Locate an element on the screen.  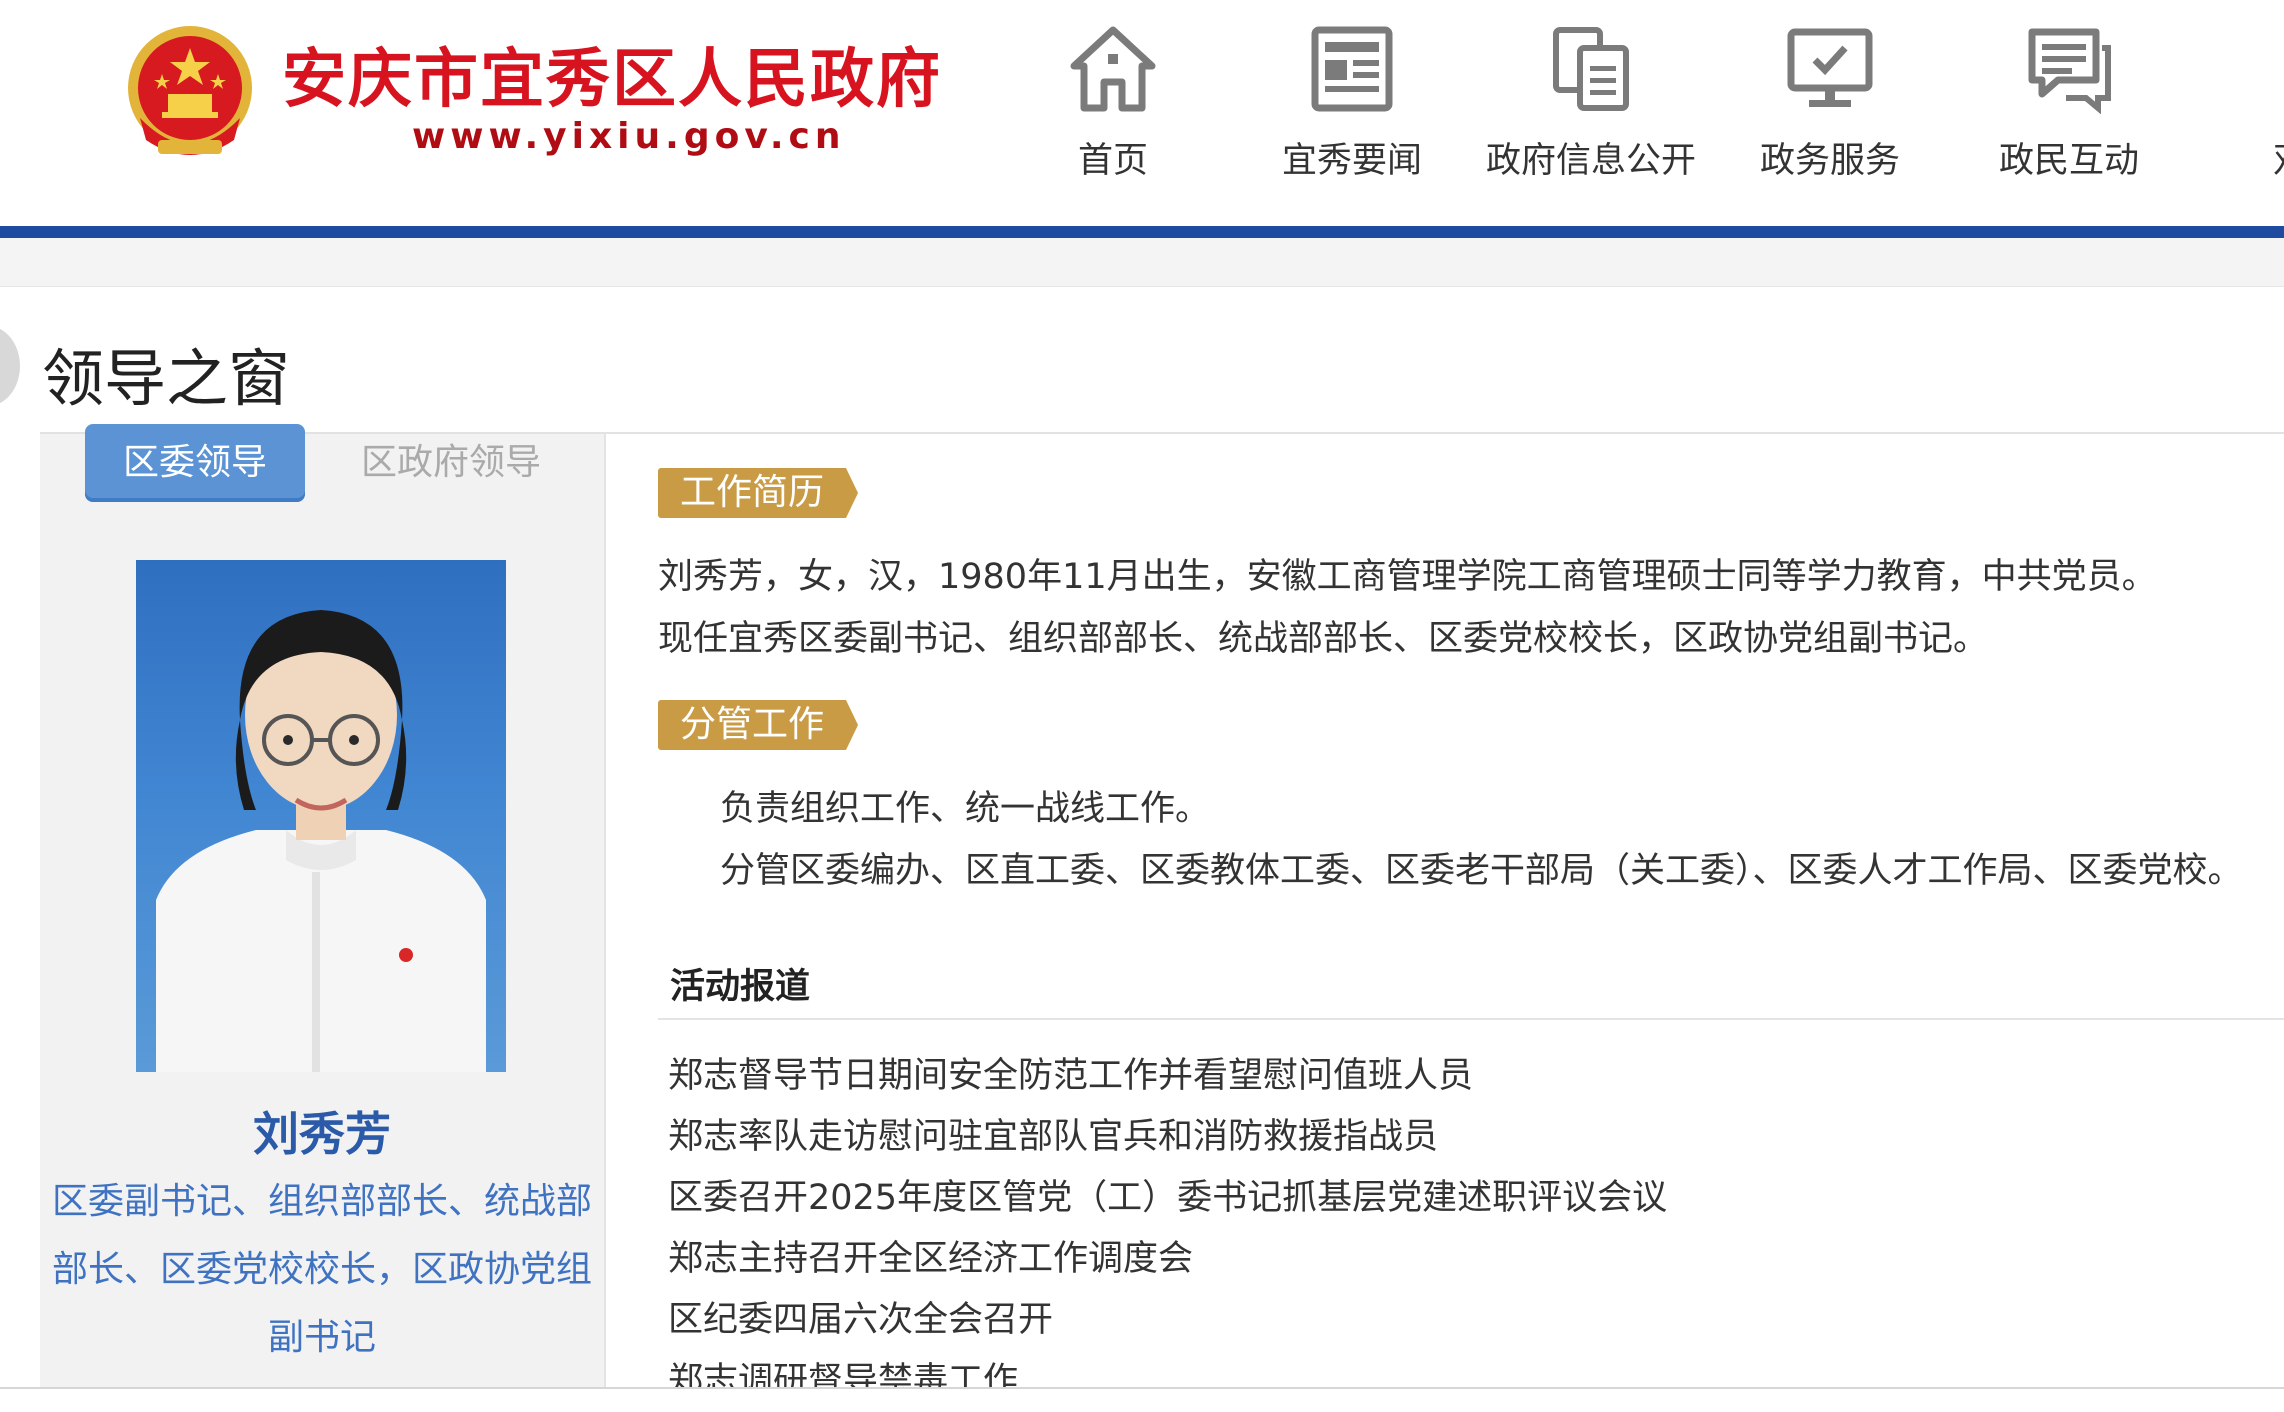
leader-photo is located at coordinates (321, 816).